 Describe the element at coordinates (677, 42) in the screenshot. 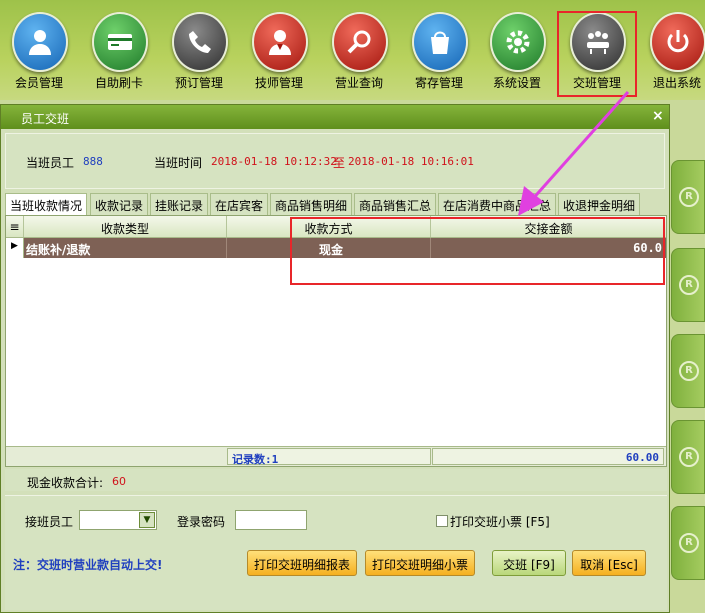

I see `power-icon` at that location.